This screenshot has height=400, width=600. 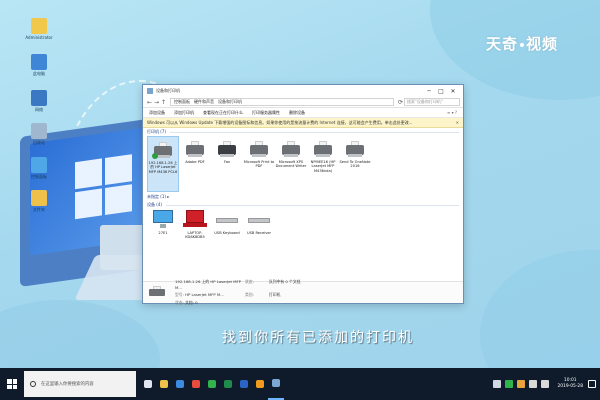 I want to click on word-icon, so click(x=244, y=384).